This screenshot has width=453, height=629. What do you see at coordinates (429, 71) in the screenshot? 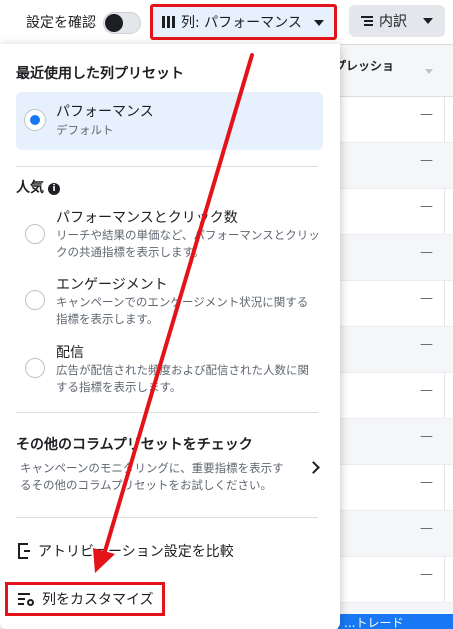
I see `sort-icon` at bounding box center [429, 71].